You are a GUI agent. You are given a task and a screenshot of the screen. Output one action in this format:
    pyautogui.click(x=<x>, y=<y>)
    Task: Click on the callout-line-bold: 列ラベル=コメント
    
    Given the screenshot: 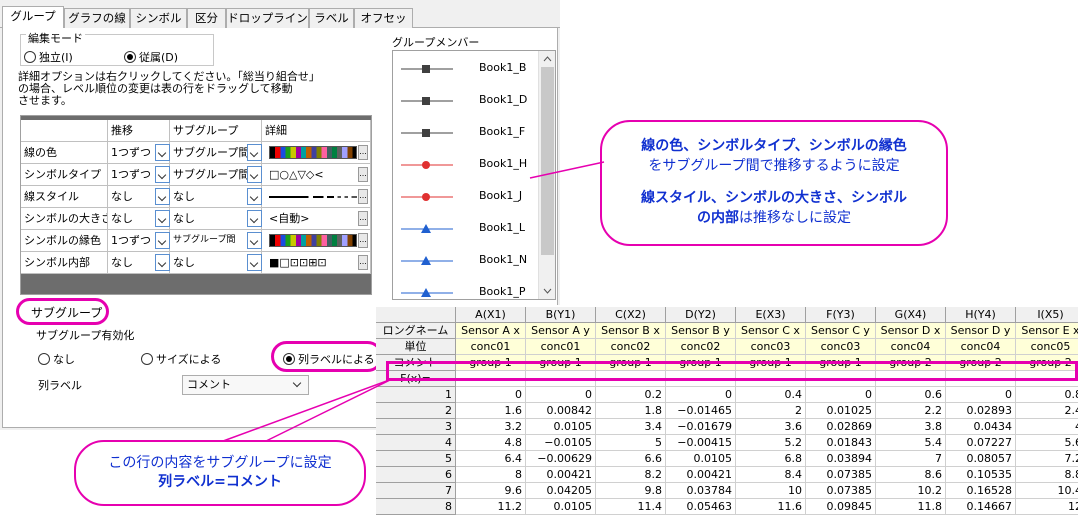 What is the action you would take?
    pyautogui.click(x=220, y=482)
    